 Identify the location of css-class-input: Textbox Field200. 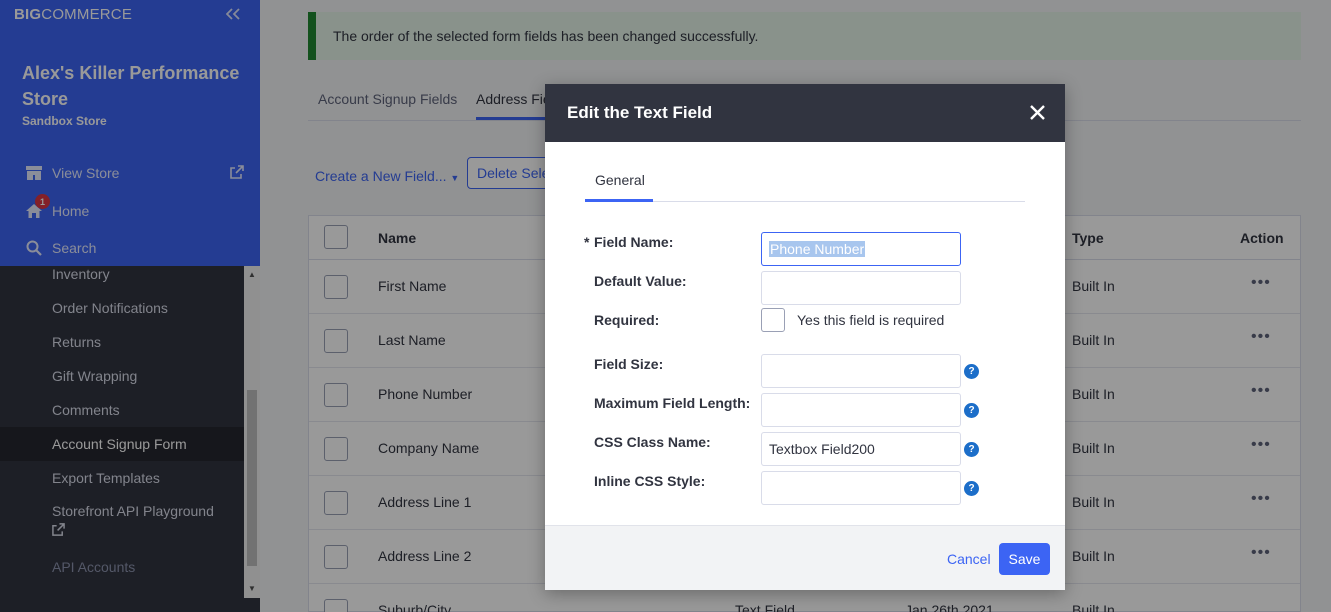
(861, 449).